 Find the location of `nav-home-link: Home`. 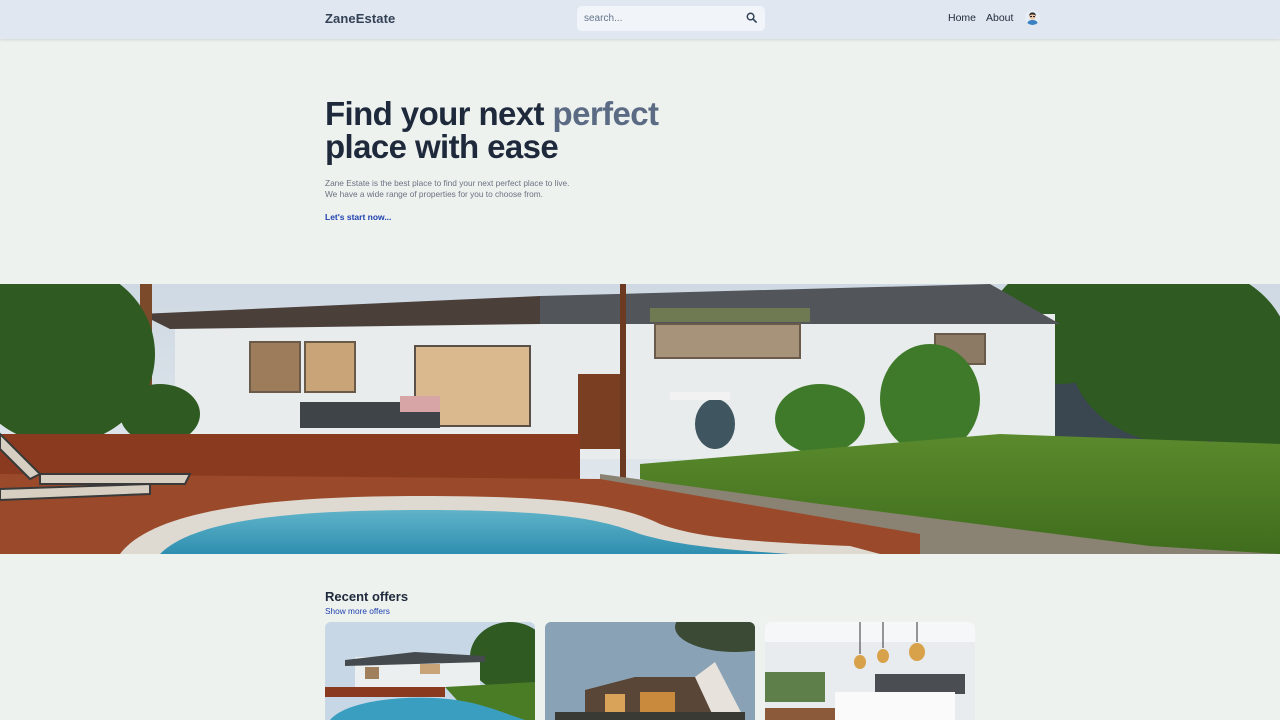

nav-home-link: Home is located at coordinates (962, 18).